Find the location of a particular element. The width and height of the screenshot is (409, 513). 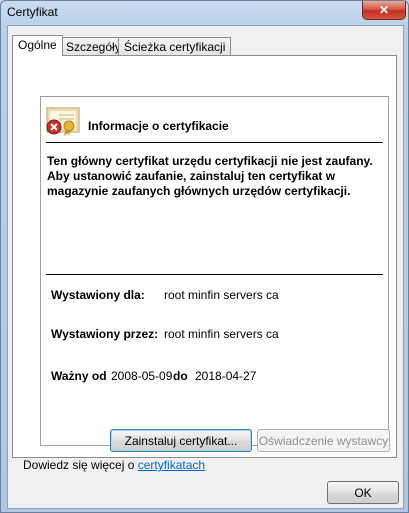

learn-more-link: certyfikatach is located at coordinates (171, 465).